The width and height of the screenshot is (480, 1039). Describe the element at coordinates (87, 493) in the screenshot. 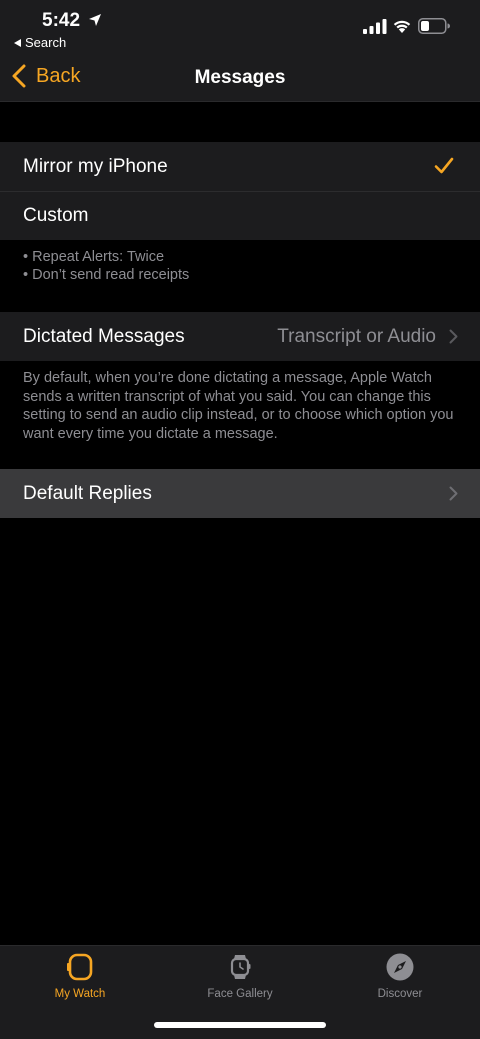

I see `default-replies-label: Default Replies` at that location.